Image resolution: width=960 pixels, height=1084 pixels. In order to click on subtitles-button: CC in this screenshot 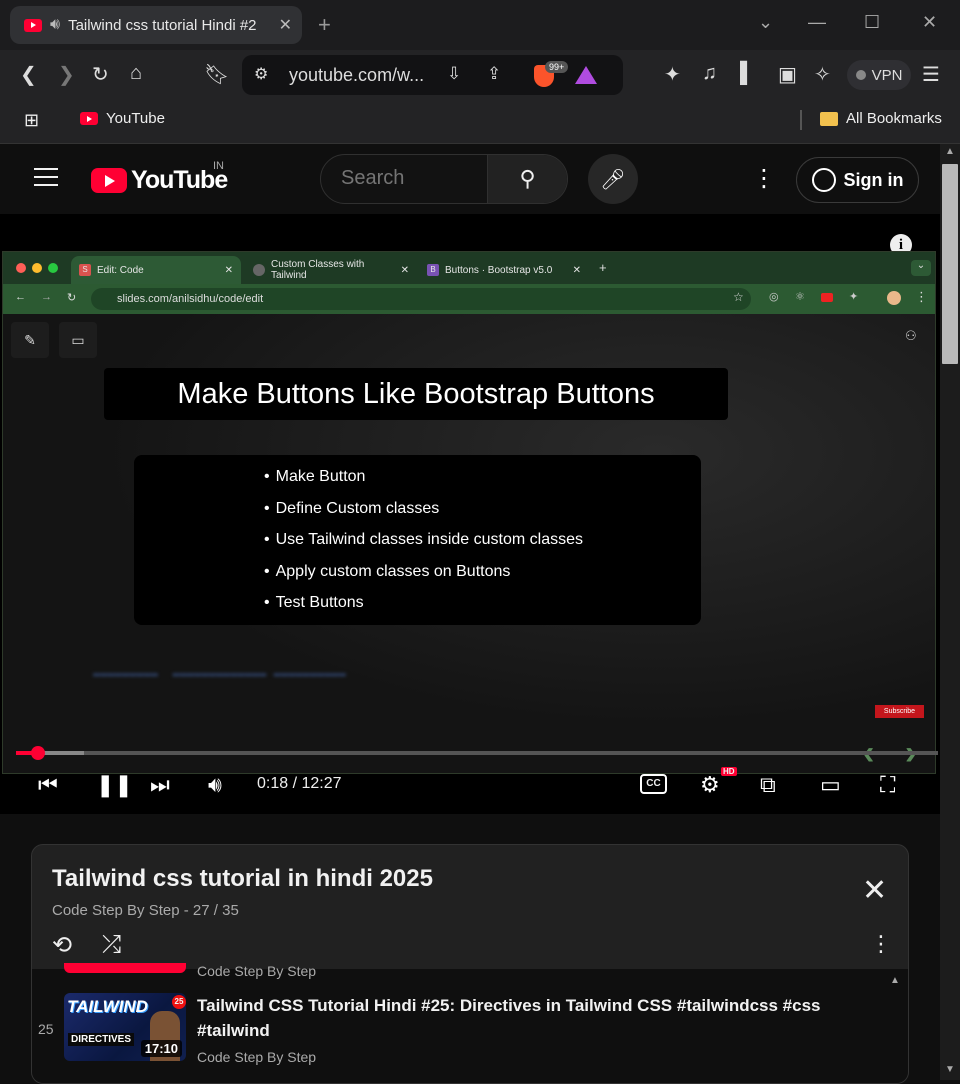, I will do `click(653, 784)`.